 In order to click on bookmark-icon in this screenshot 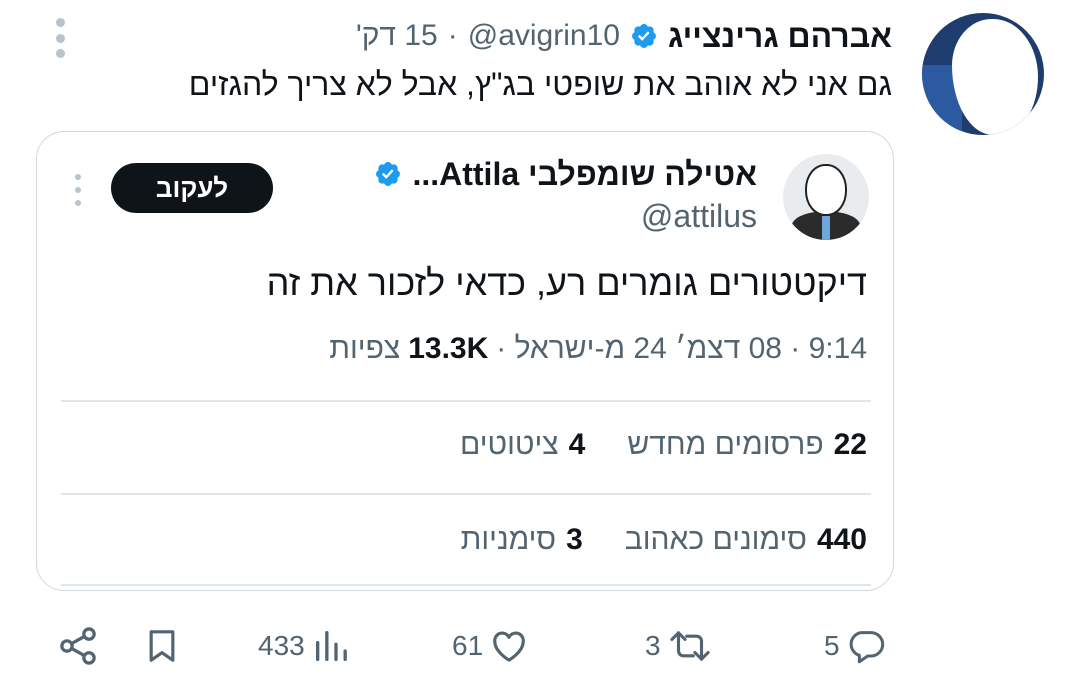, I will do `click(162, 646)`.